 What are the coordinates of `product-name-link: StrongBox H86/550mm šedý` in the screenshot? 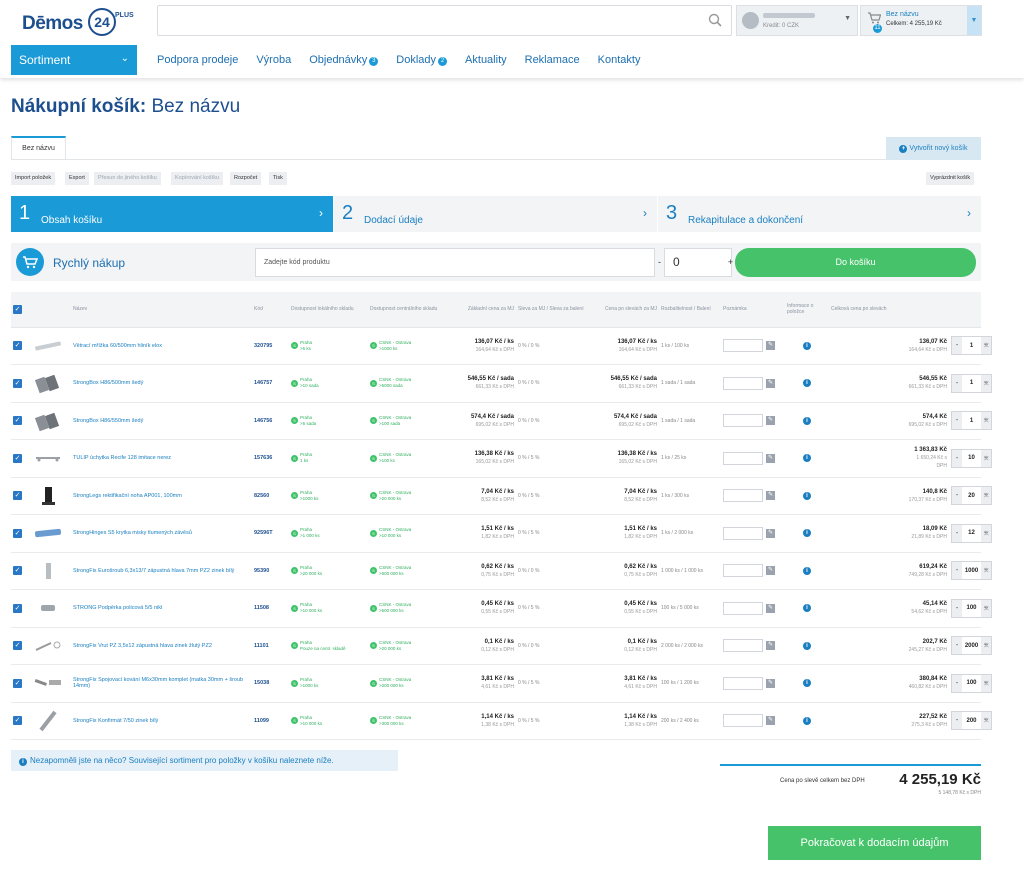 It's located at (108, 421).